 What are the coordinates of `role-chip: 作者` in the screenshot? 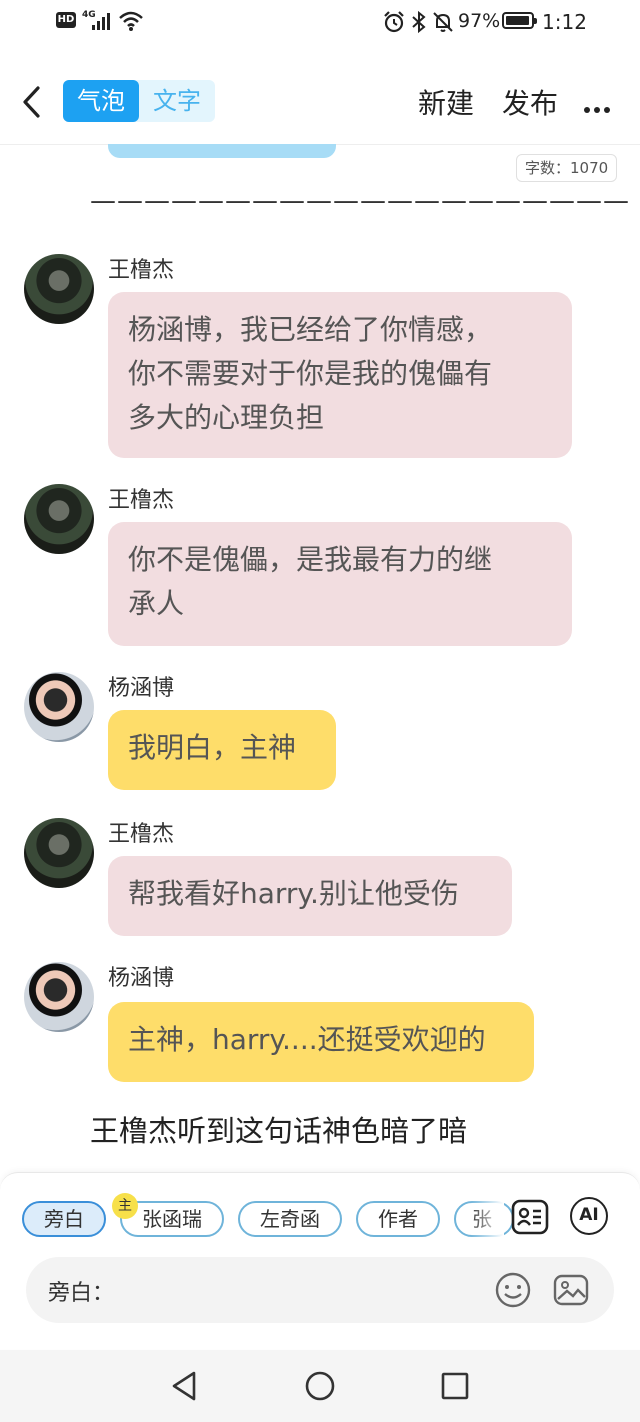 It's located at (398, 1219).